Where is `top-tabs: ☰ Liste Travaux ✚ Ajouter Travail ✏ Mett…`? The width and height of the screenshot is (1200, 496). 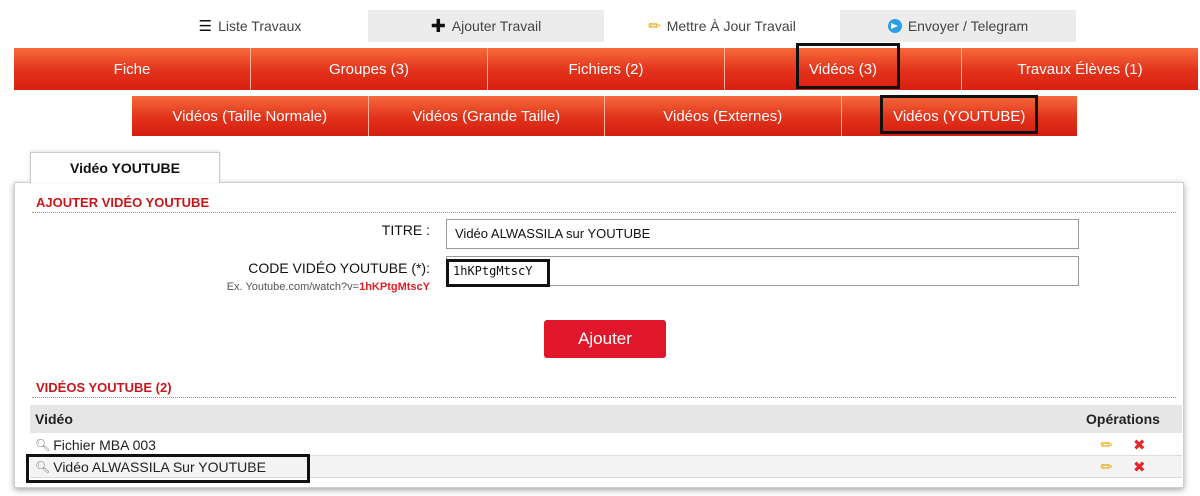 top-tabs: ☰ Liste Travaux ✚ Ajouter Travail ✏ Mett… is located at coordinates (604, 26).